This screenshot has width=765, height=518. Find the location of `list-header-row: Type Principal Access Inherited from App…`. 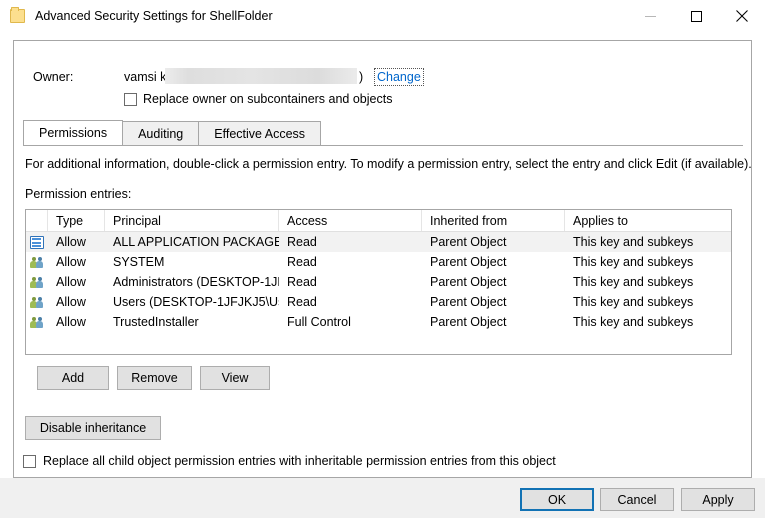

list-header-row: Type Principal Access Inherited from App… is located at coordinates (378, 221).